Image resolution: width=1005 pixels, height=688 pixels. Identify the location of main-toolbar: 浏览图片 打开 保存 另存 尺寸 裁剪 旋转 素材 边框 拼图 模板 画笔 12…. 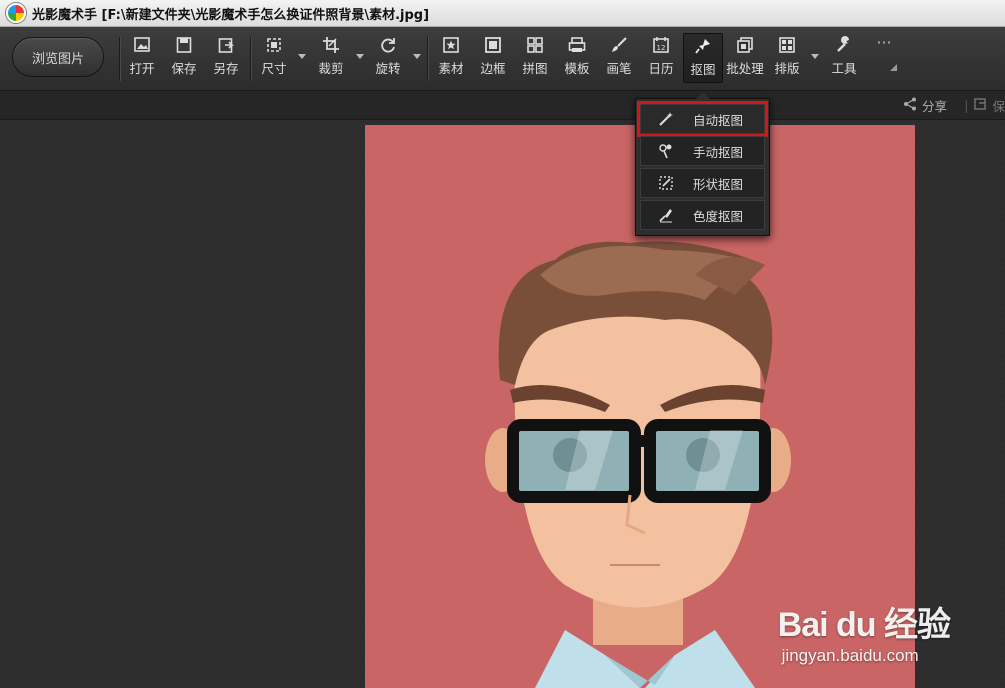
(502, 59).